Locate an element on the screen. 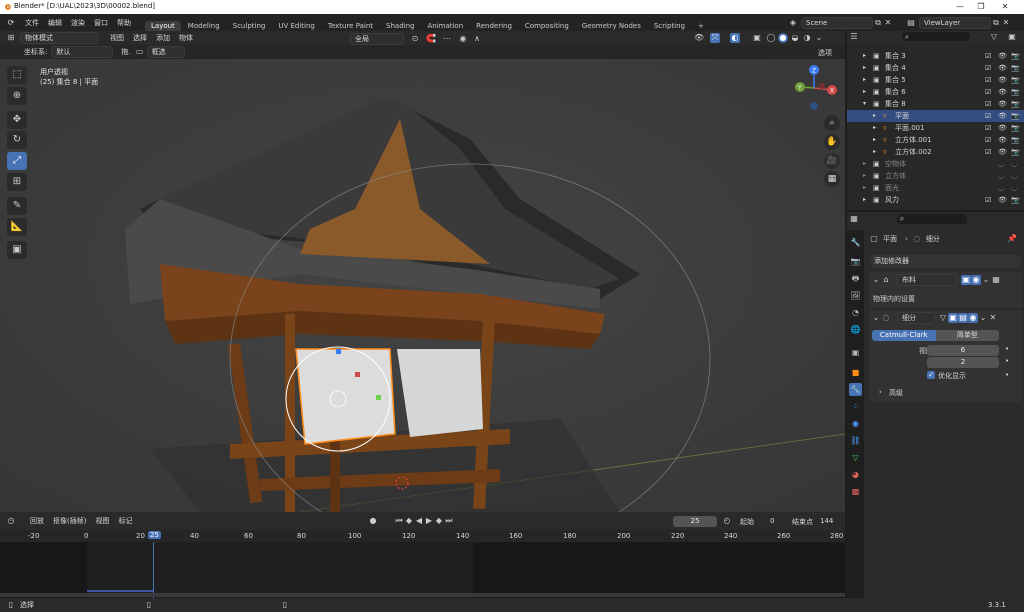 This screenshot has height=612, width=1024. outliner-row: ▸ ▣ 集合 4 ☑ 👁 📷 is located at coordinates (935, 68).